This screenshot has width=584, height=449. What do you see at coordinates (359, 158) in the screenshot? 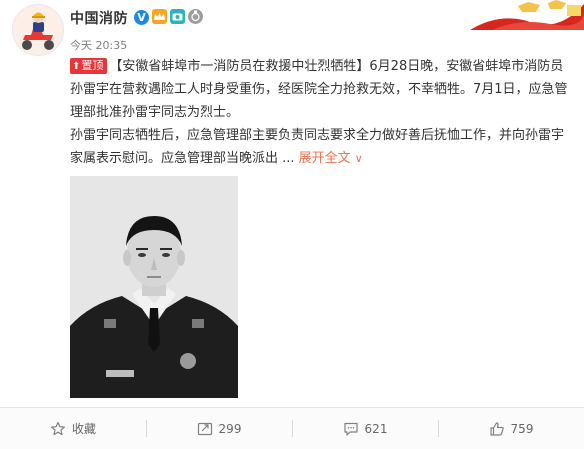
I see `chevron-down-icon: ∨` at bounding box center [359, 158].